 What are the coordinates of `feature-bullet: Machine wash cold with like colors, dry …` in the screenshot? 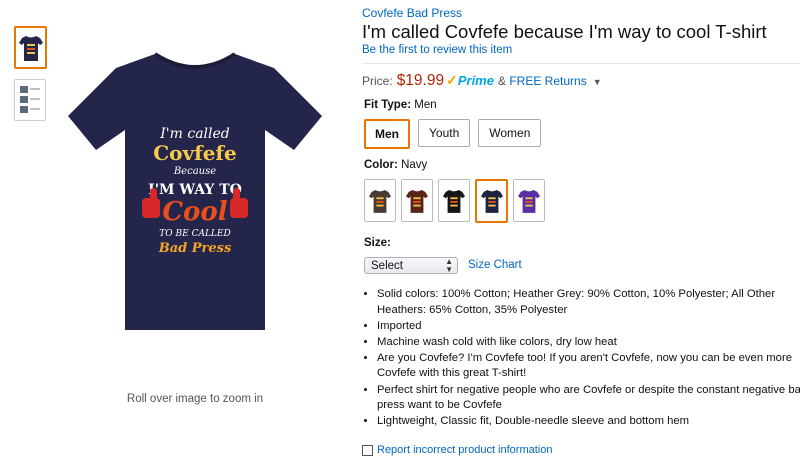 It's located at (588, 343).